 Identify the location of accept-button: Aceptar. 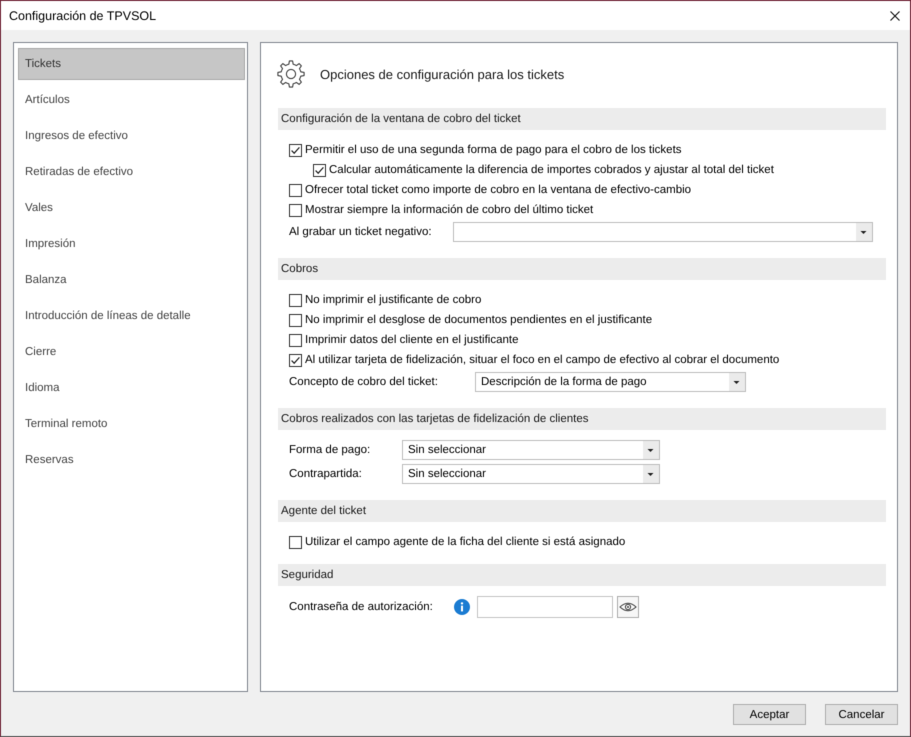
(769, 714).